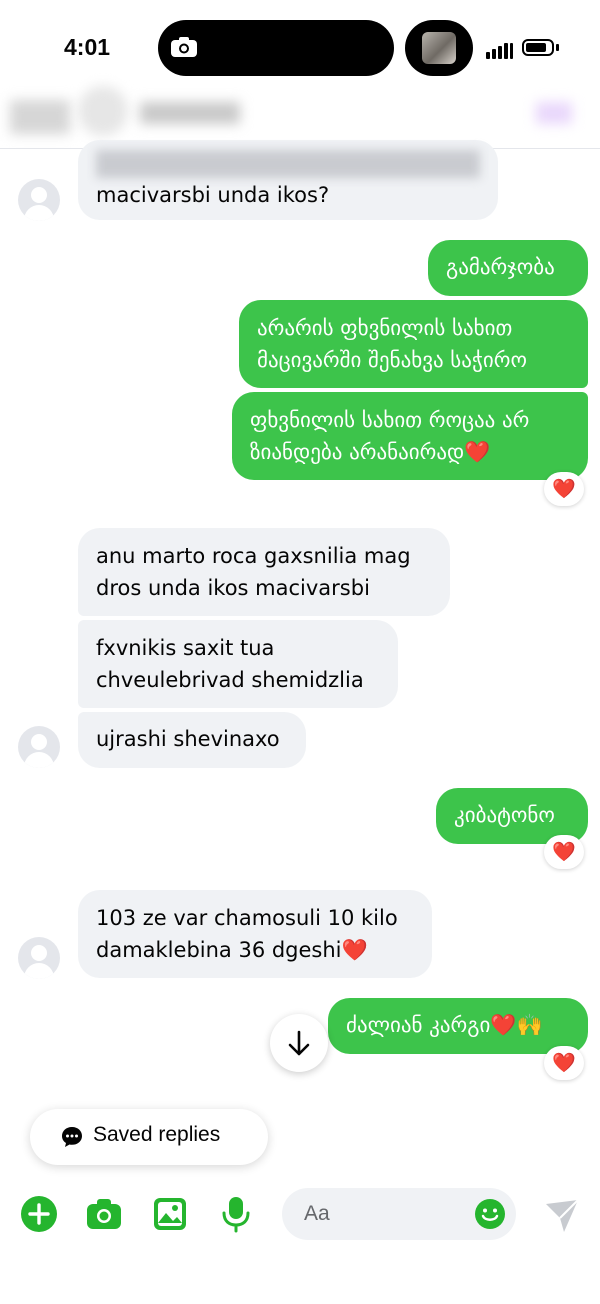  I want to click on status-time: 4:01, so click(87, 47).